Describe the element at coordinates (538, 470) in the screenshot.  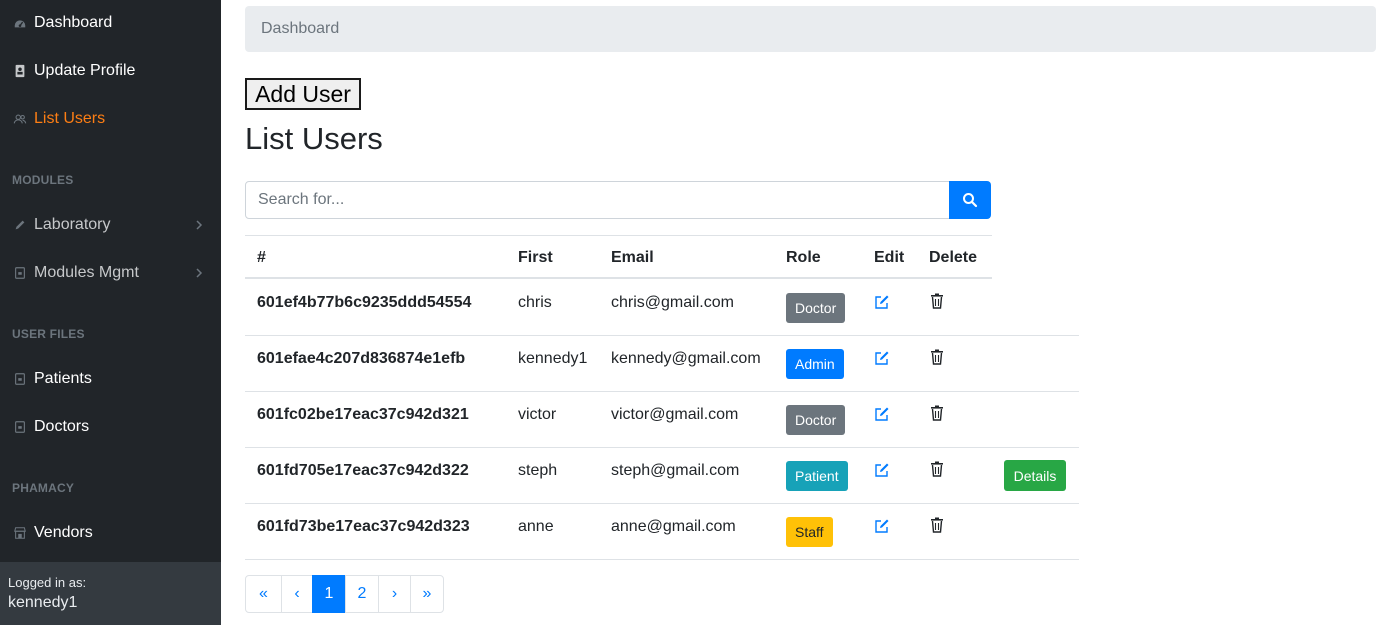
I see `user-first-name: steph` at that location.